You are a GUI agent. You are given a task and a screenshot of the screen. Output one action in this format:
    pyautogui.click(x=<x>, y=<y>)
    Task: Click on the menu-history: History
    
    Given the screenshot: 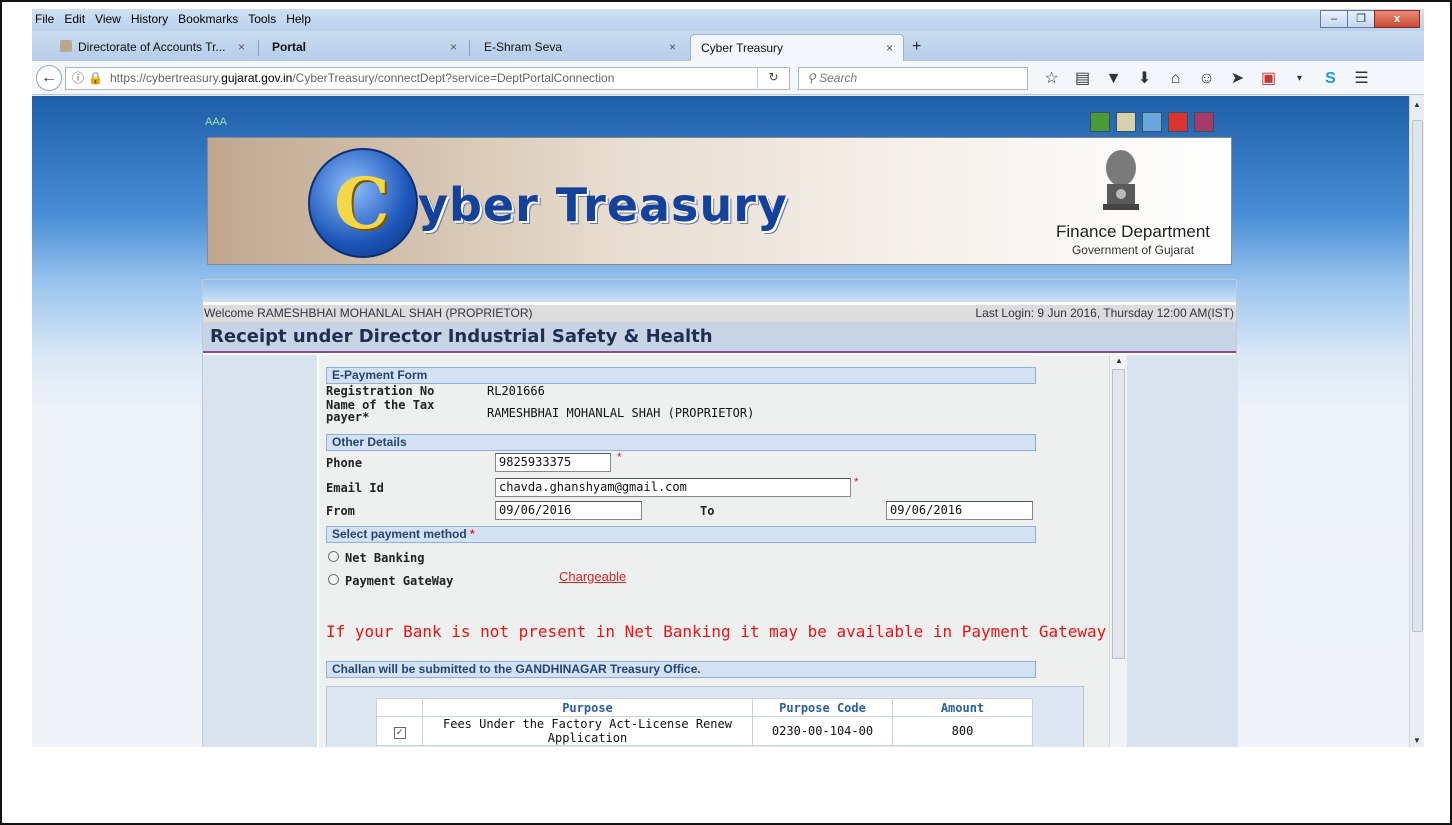 What is the action you would take?
    pyautogui.click(x=149, y=19)
    